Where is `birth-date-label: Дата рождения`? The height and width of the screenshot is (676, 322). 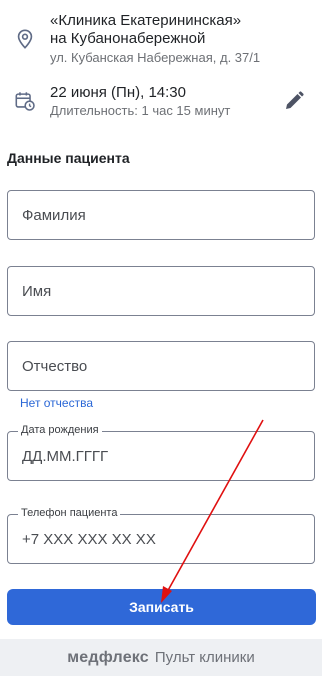
birth-date-label: Дата рождения is located at coordinates (60, 430).